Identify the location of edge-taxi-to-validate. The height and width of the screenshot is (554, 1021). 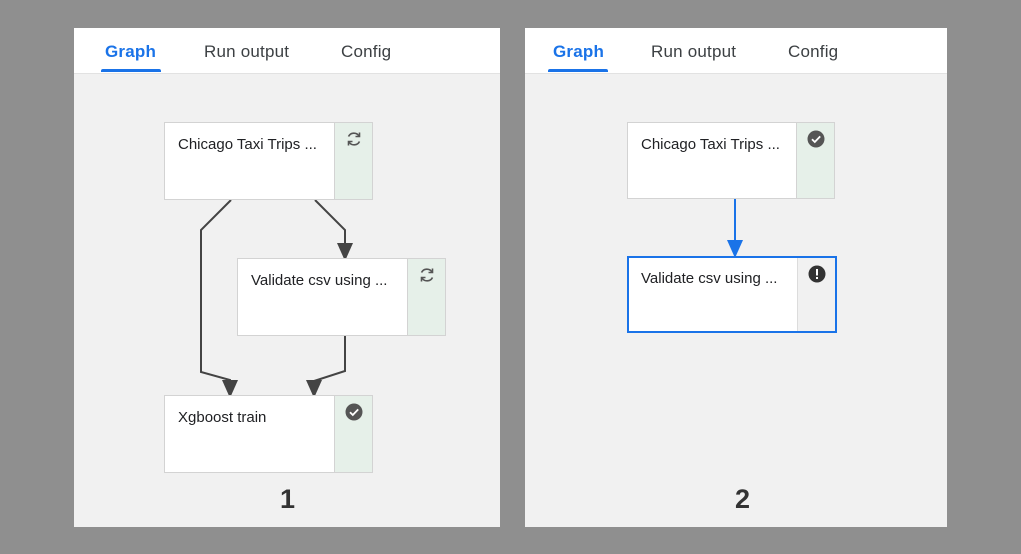
(333, 230).